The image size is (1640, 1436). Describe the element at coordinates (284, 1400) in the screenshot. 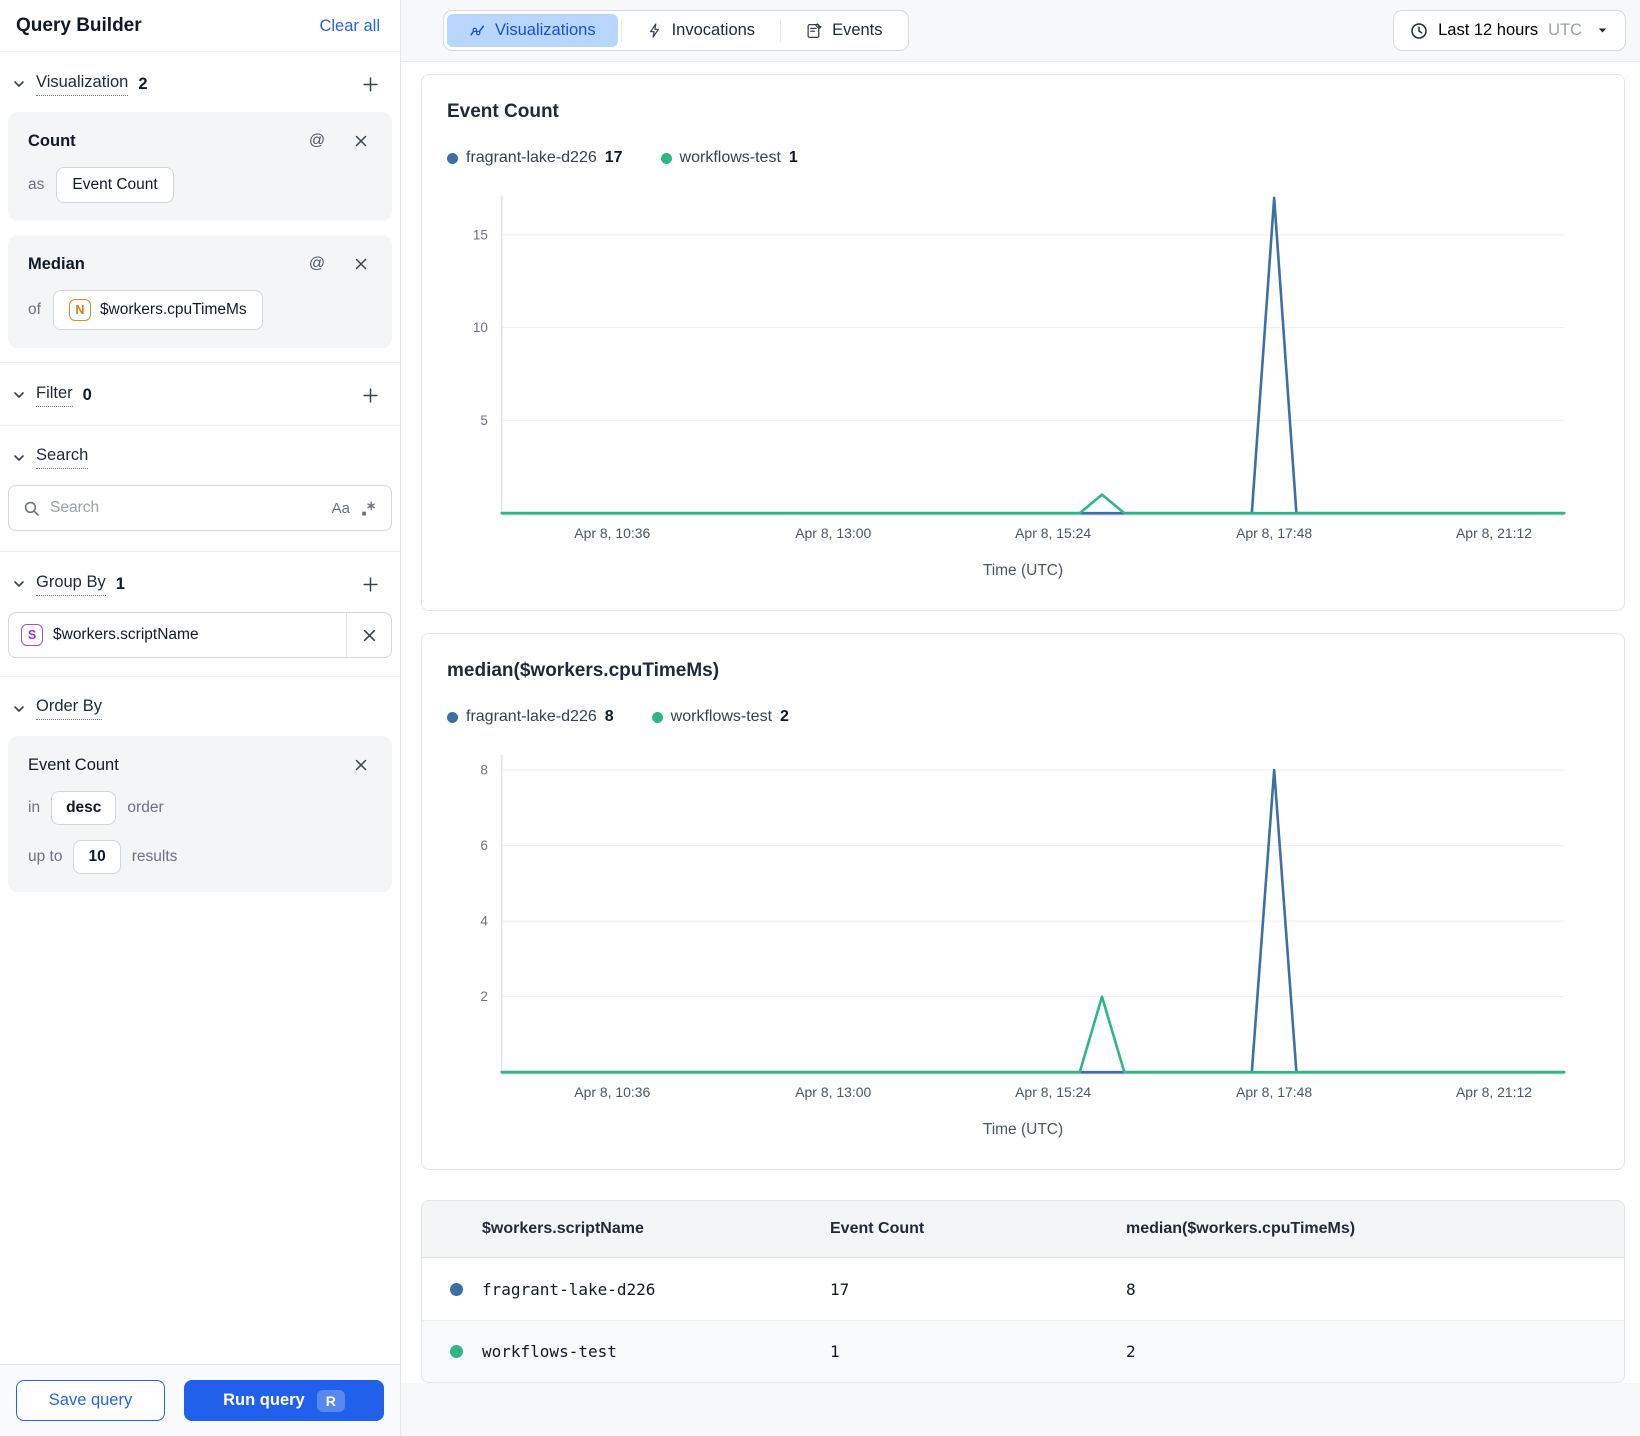

I see `run-query-button: Run query R` at that location.